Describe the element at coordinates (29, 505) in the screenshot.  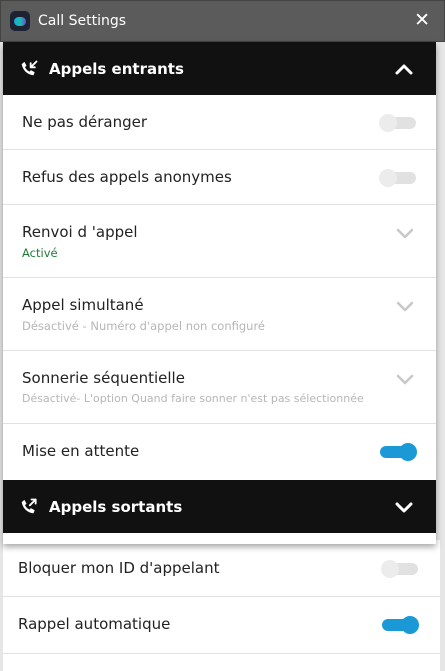
I see `outgoing-call-icon` at that location.